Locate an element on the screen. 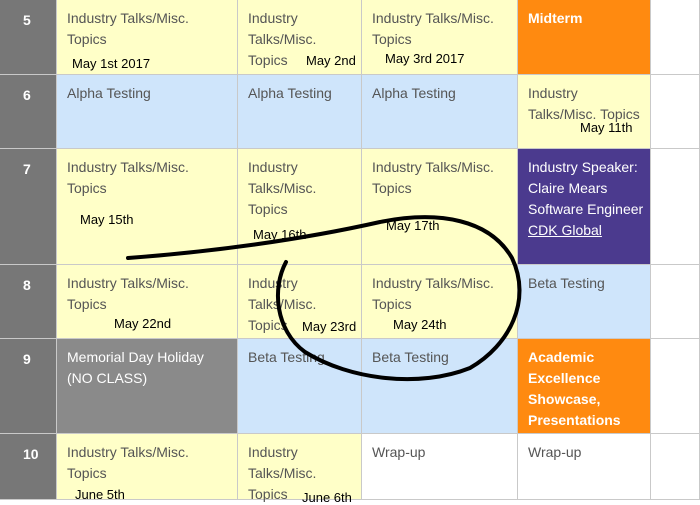 The height and width of the screenshot is (505, 700). week-number: 6 is located at coordinates (28, 112).